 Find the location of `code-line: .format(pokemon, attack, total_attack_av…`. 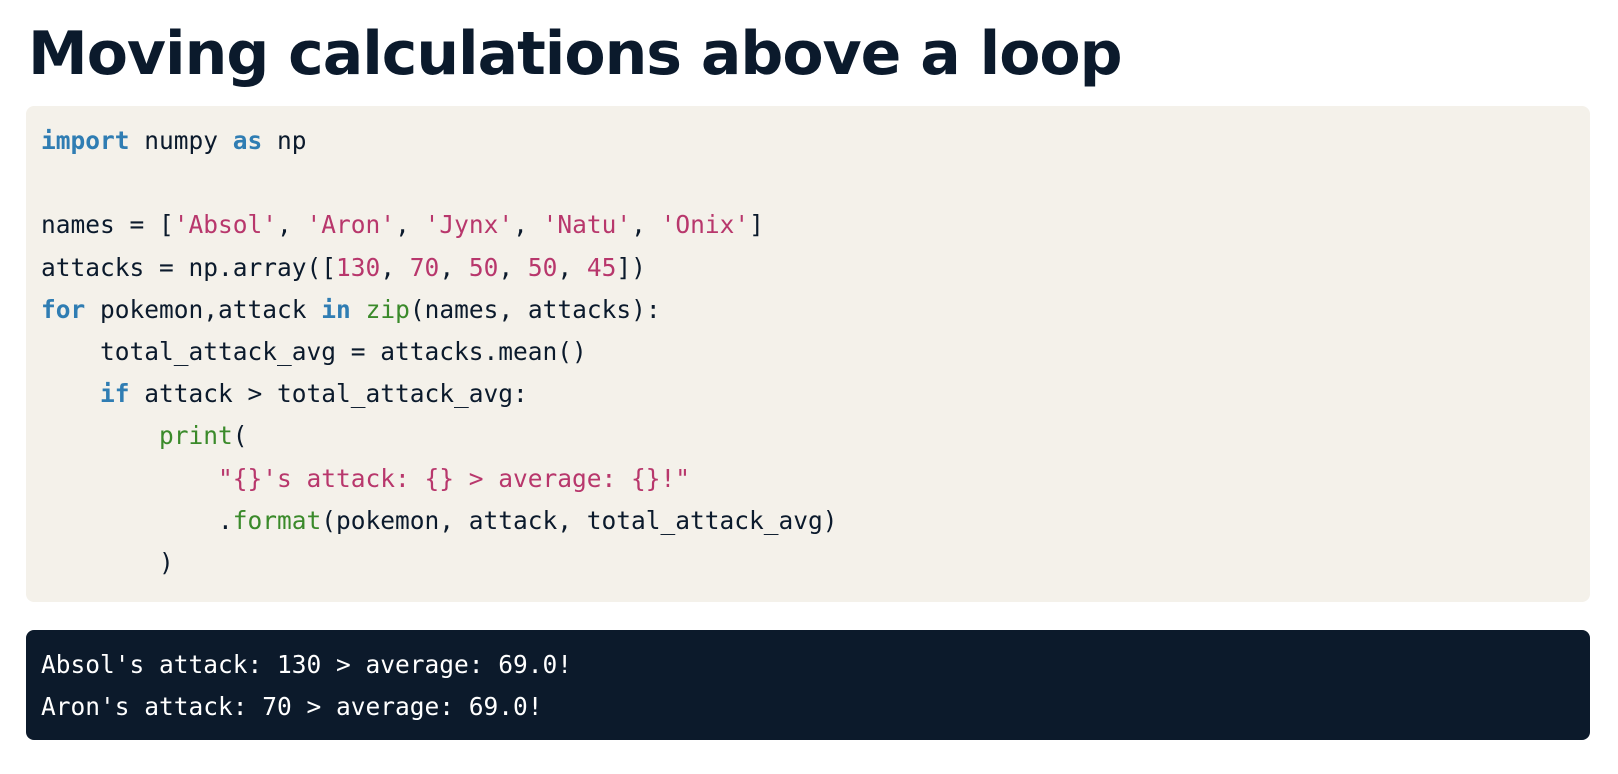

code-line: .format(pokemon, attack, total_attack_av… is located at coordinates (815, 521).